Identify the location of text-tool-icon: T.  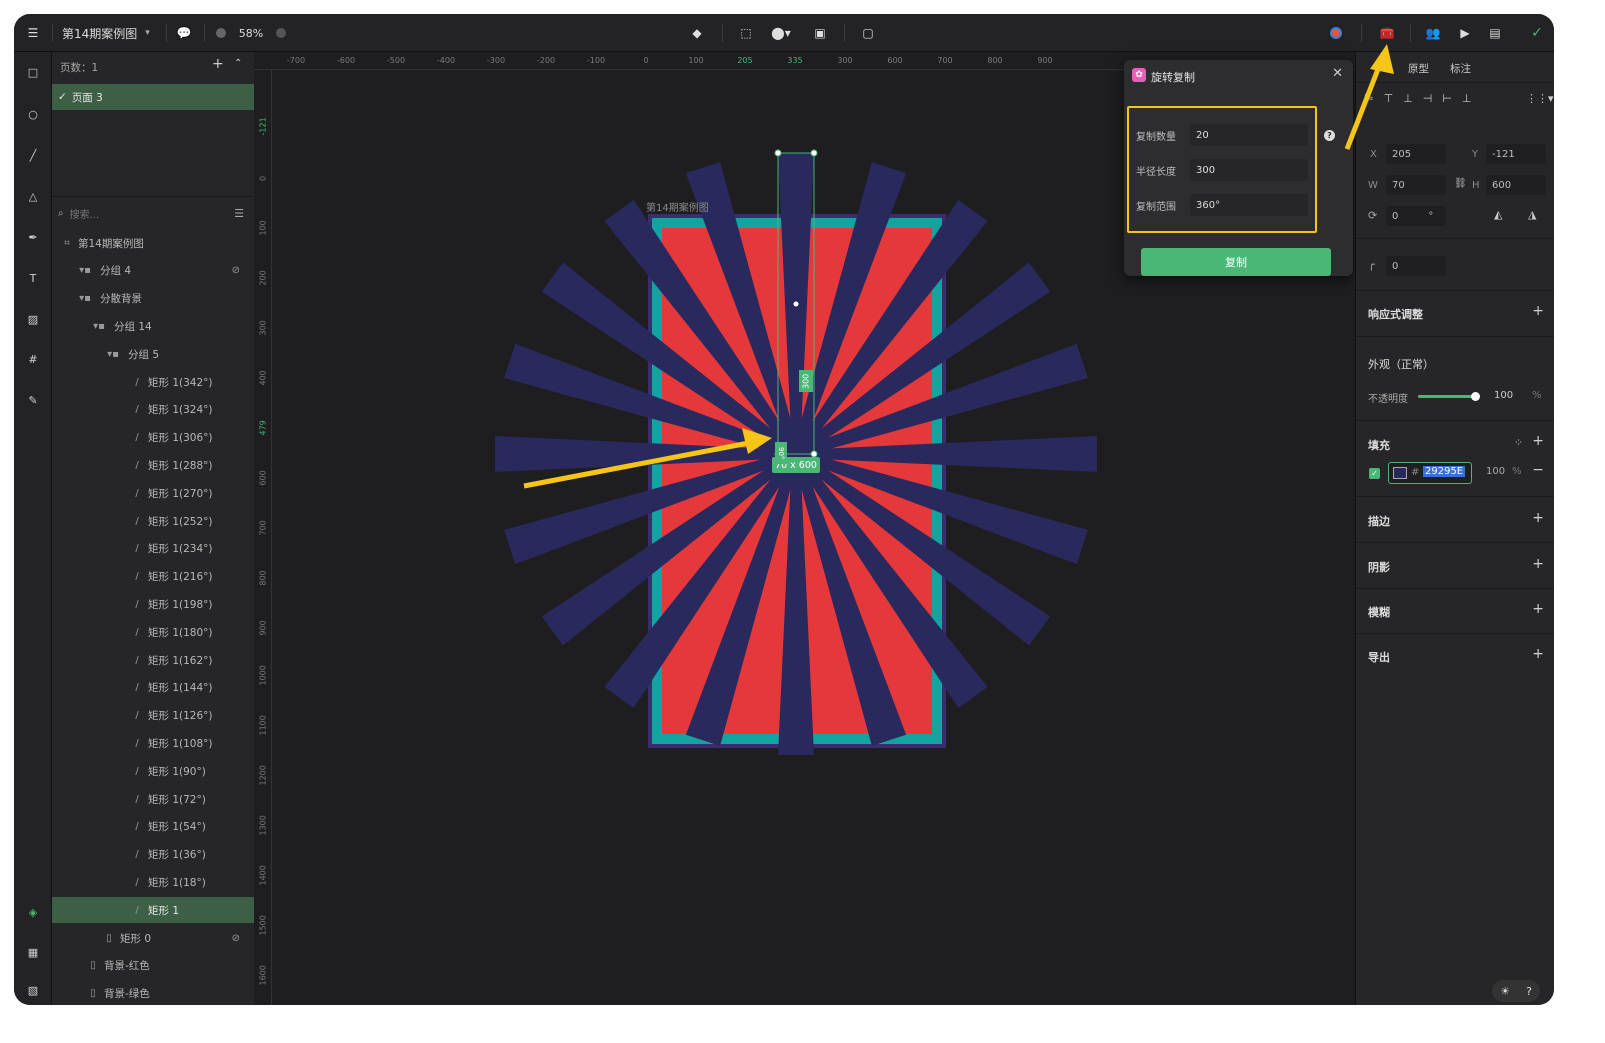
(33, 278).